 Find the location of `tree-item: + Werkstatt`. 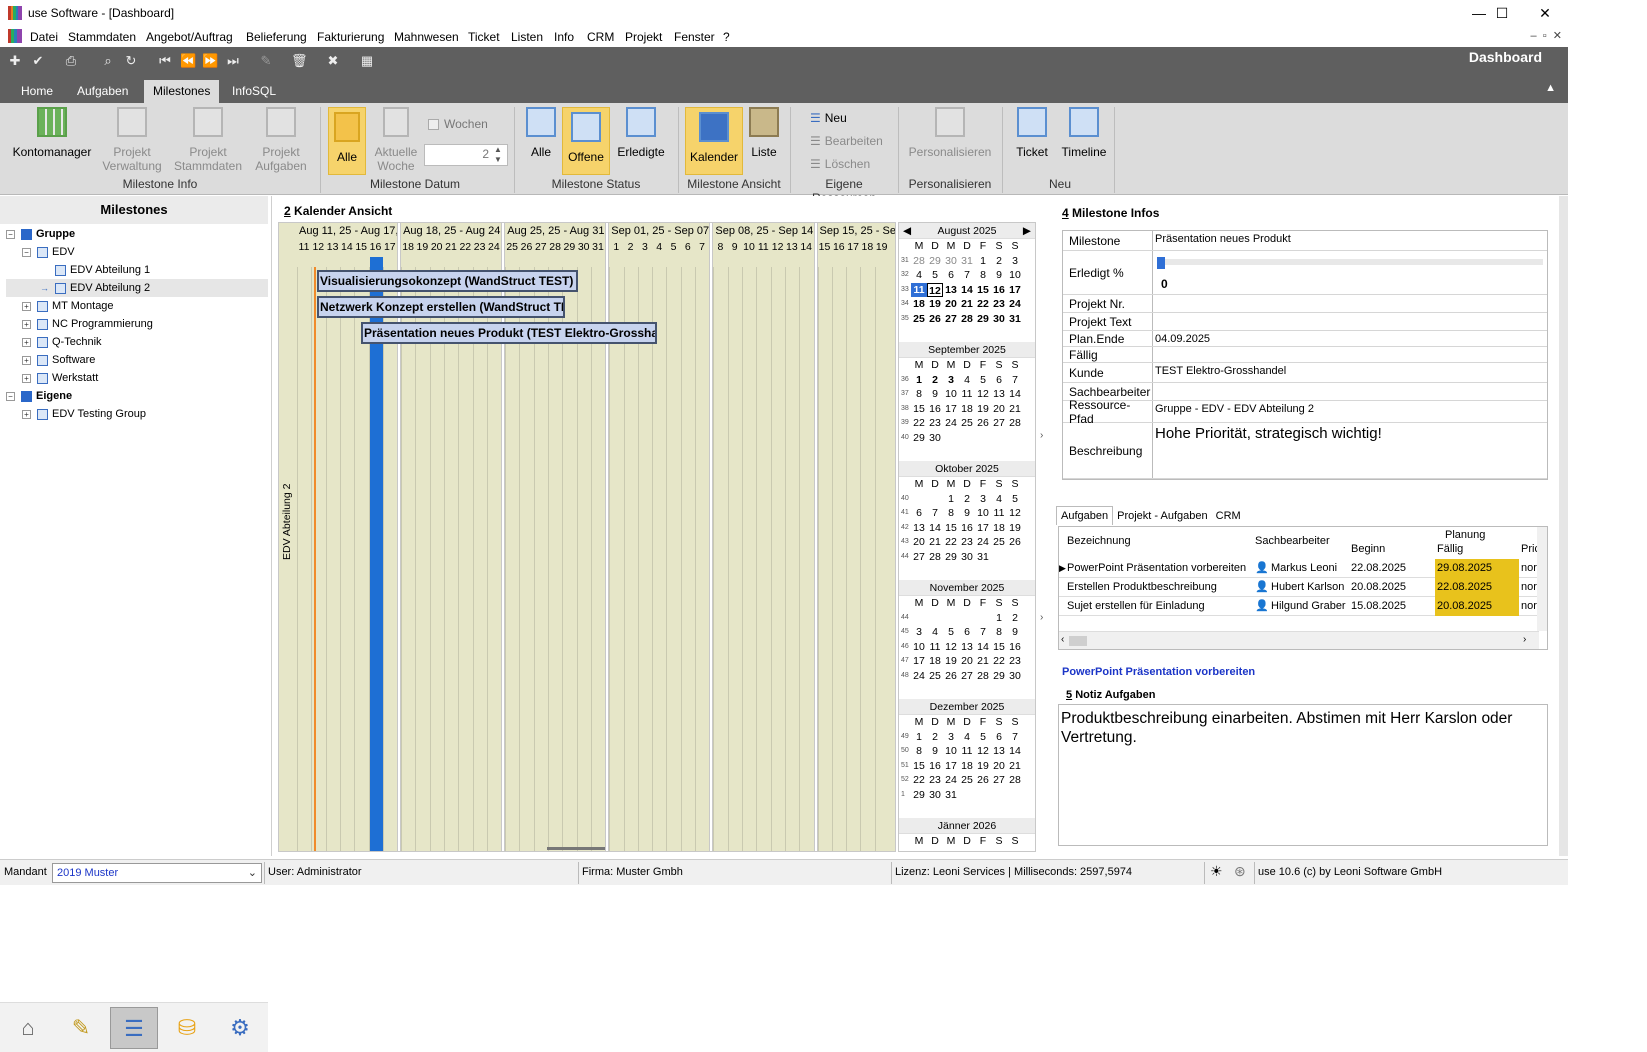

tree-item: + Werkstatt is located at coordinates (137, 378).